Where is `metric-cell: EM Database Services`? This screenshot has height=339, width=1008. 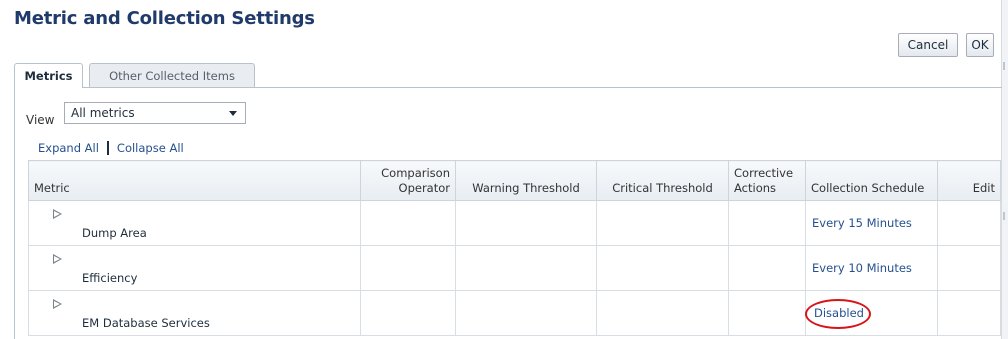 metric-cell: EM Database Services is located at coordinates (194, 313).